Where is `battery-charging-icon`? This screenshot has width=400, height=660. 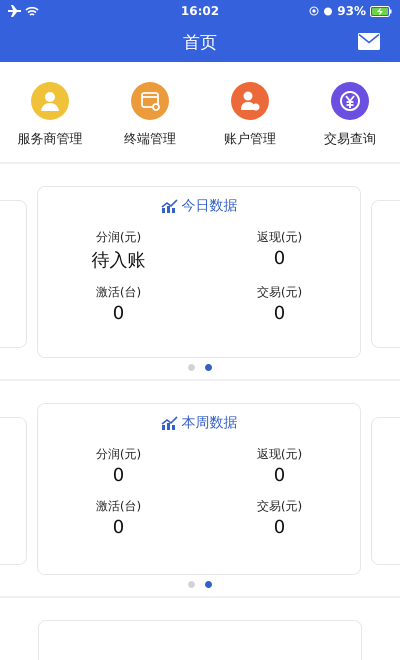
battery-charging-icon is located at coordinates (381, 11).